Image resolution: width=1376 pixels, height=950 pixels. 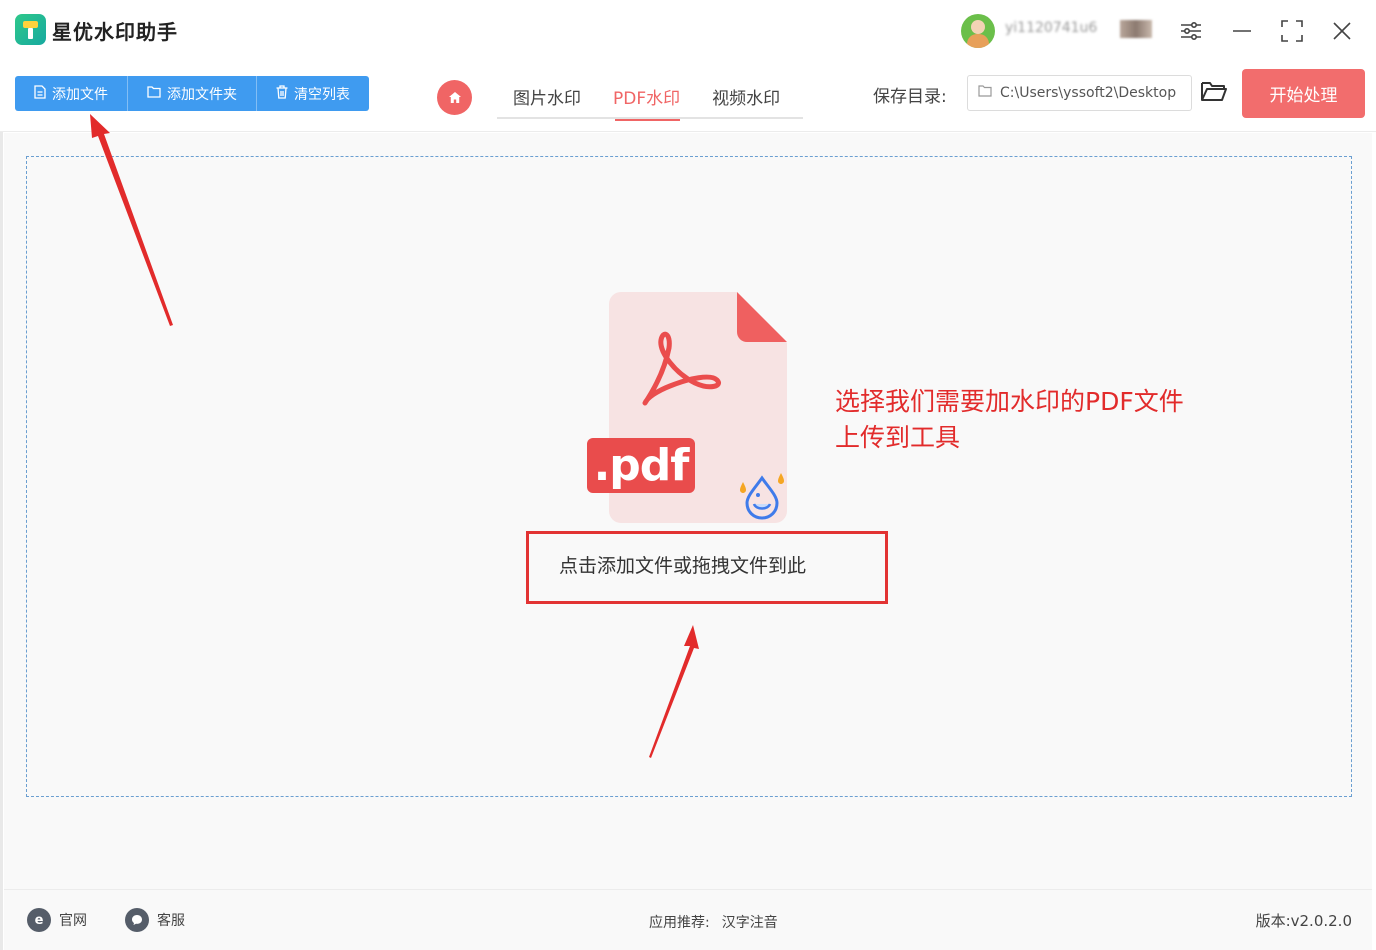 What do you see at coordinates (688, 31) in the screenshot?
I see `title-bar: 星优水印助手 yi1120741u6` at bounding box center [688, 31].